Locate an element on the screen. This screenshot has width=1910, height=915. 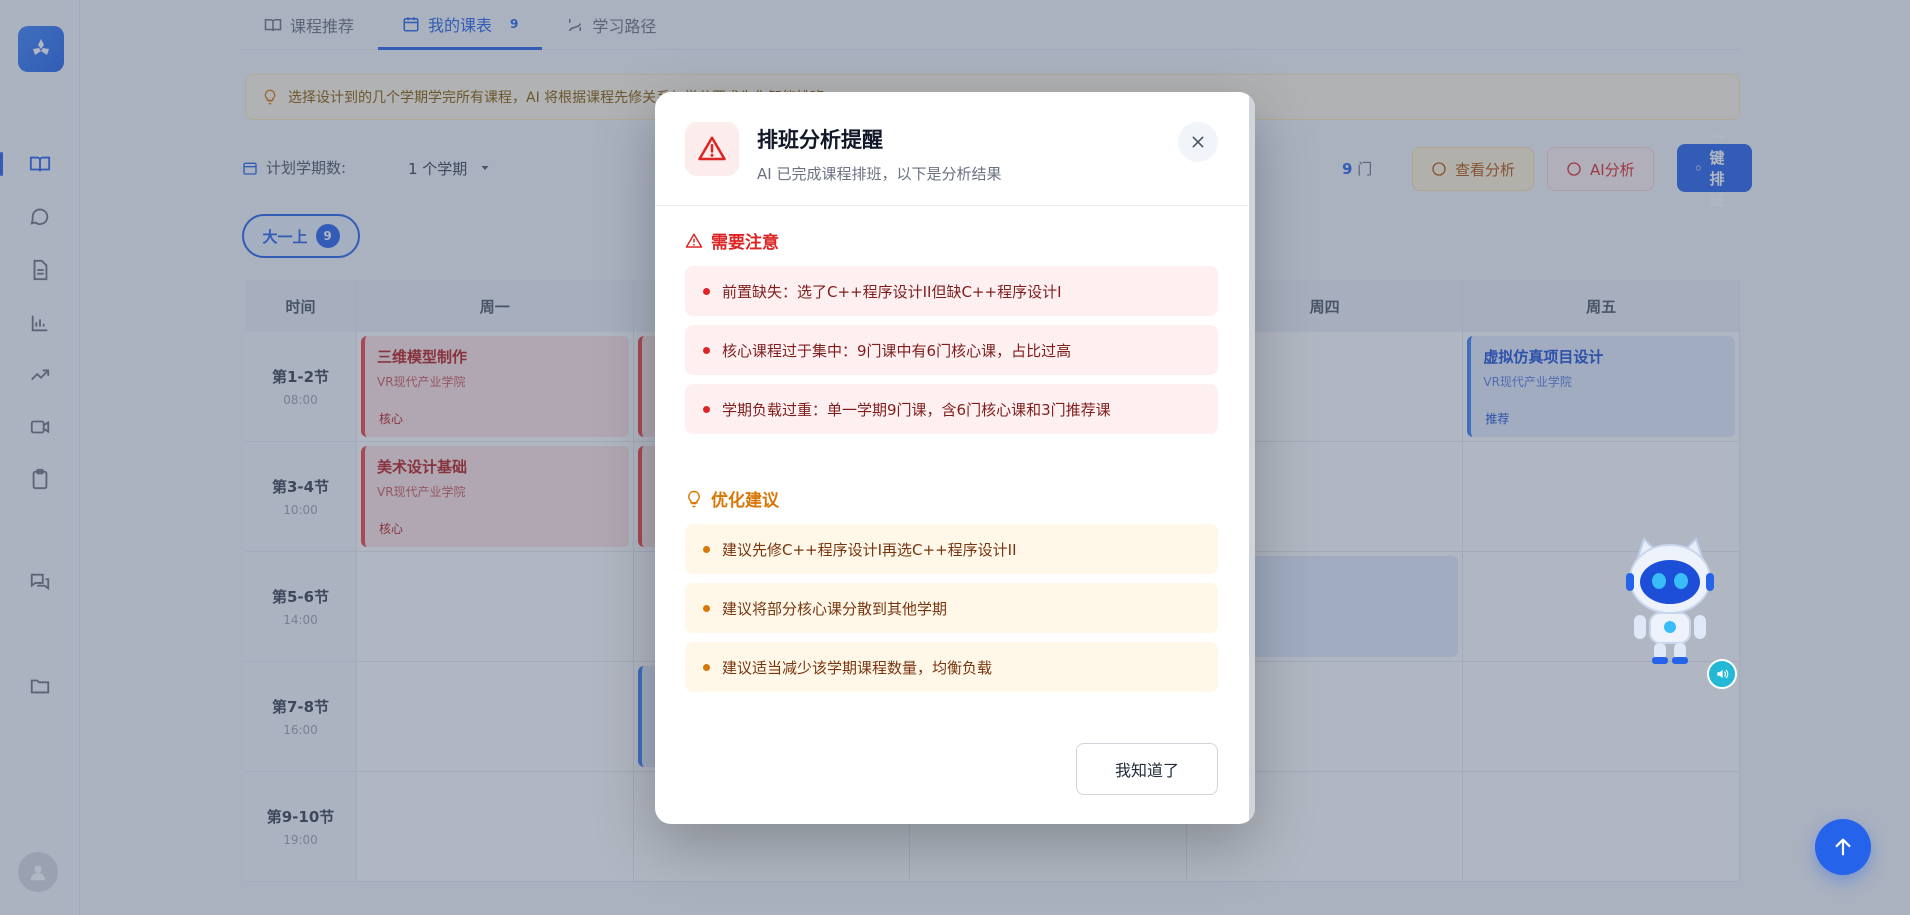
warning-text: 核心课程过于集中：9门课中有6门核心课，占比过高 is located at coordinates (897, 350).